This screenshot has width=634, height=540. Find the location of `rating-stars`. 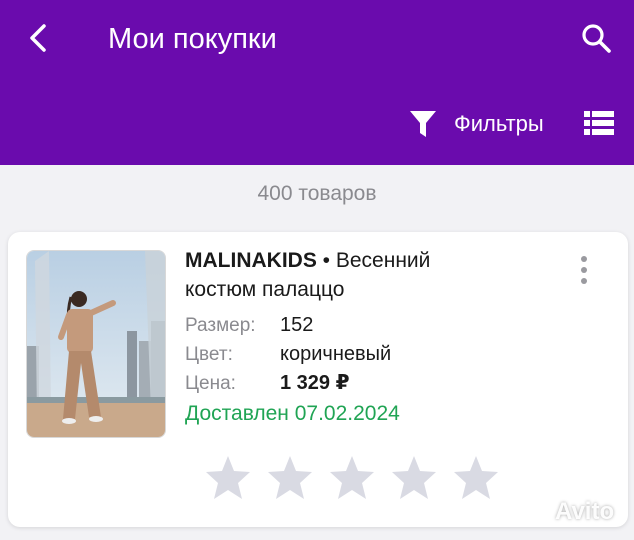

rating-stars is located at coordinates (359, 478).